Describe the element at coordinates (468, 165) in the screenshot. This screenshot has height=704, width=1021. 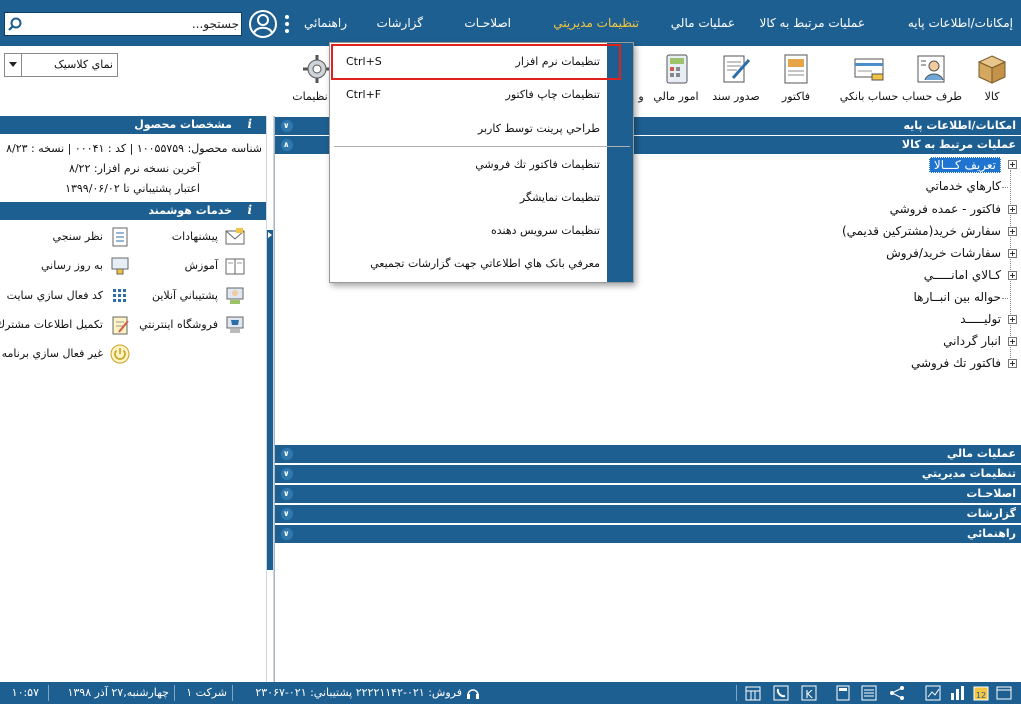
I see `dropdown-item-retail-invoice-settings: تنظيمات فاكتور تك فروشي` at that location.